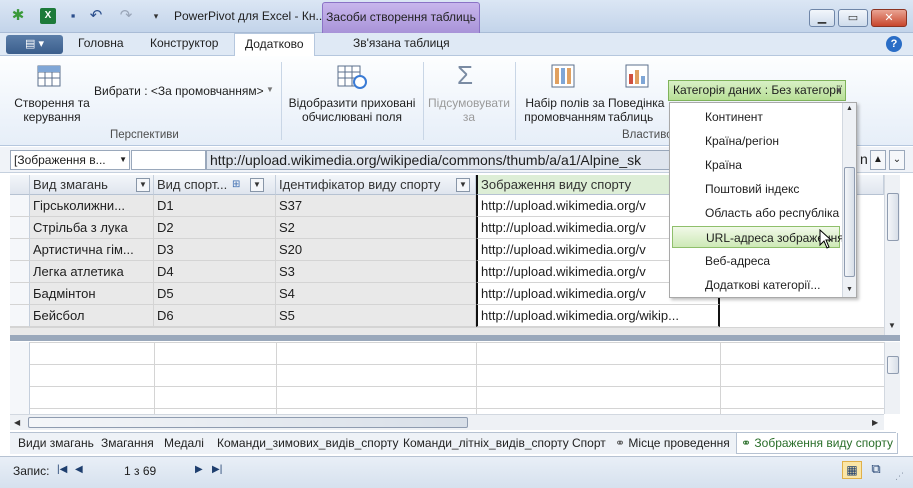  Describe the element at coordinates (154, 378) in the screenshot. I see `calc-divider` at that location.